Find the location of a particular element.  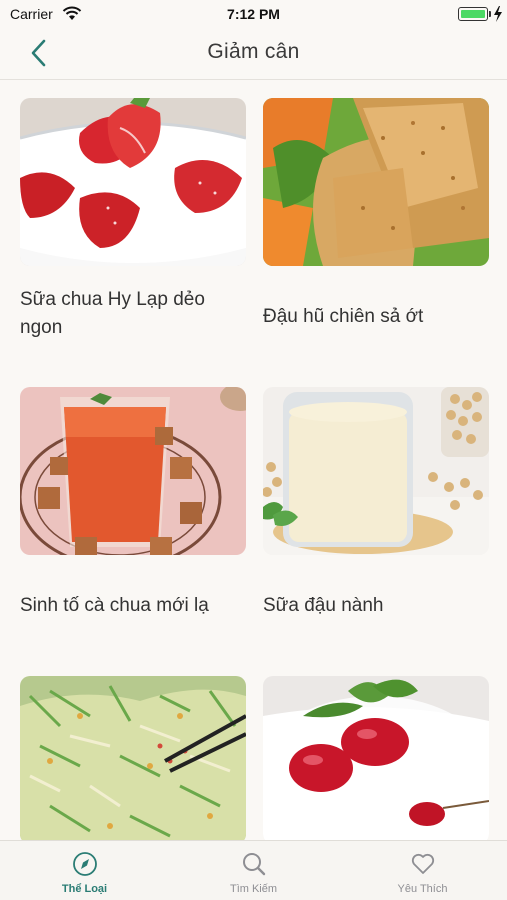

tab-label: Thể Loại is located at coordinates (84, 889).